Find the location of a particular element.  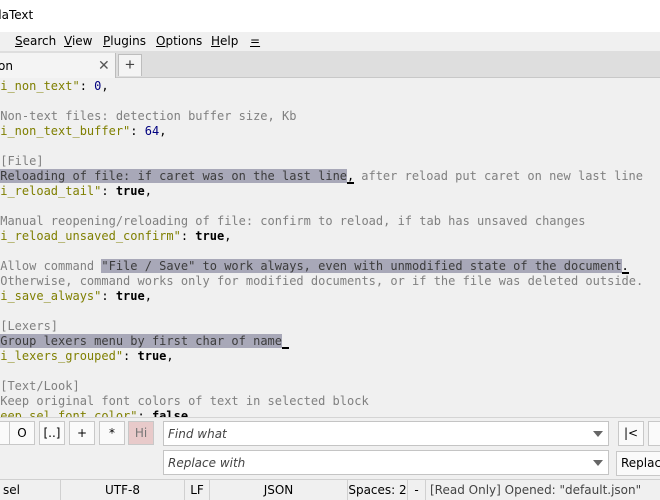

code-token-bool: false is located at coordinates (170, 413).